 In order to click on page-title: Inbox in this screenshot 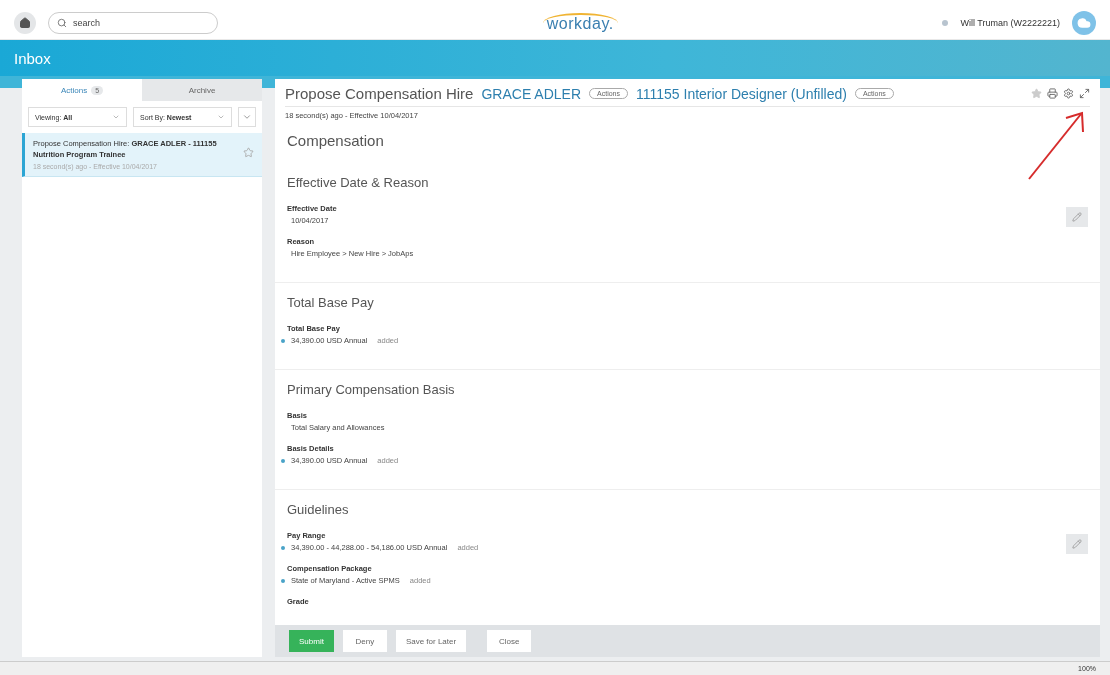, I will do `click(32, 58)`.